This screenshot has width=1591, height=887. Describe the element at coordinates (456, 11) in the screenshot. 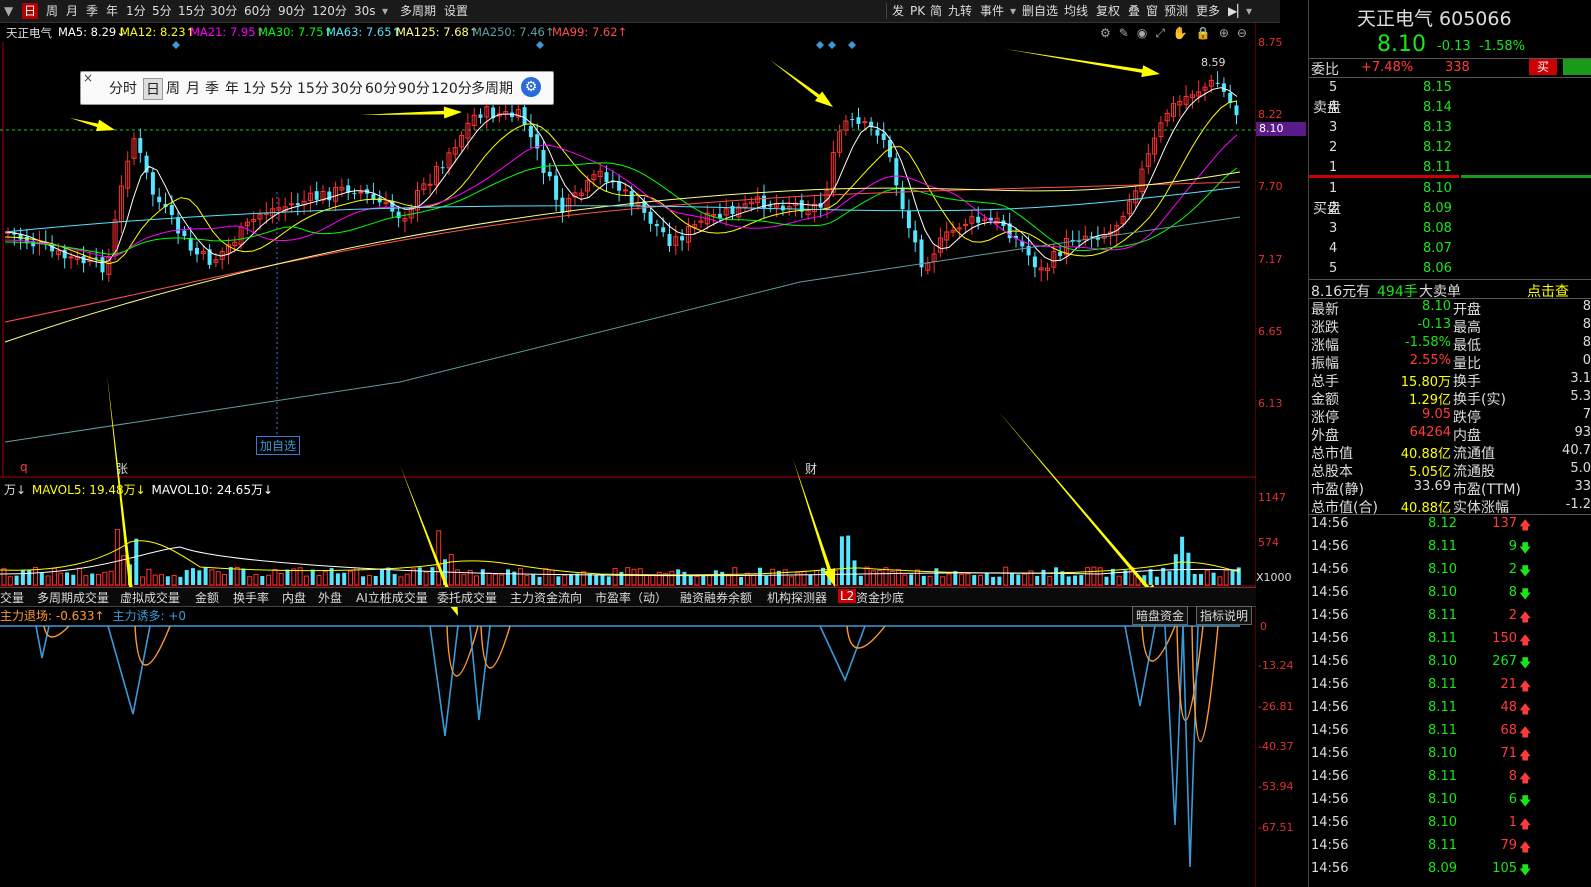

I see `settings-button: 设置` at that location.